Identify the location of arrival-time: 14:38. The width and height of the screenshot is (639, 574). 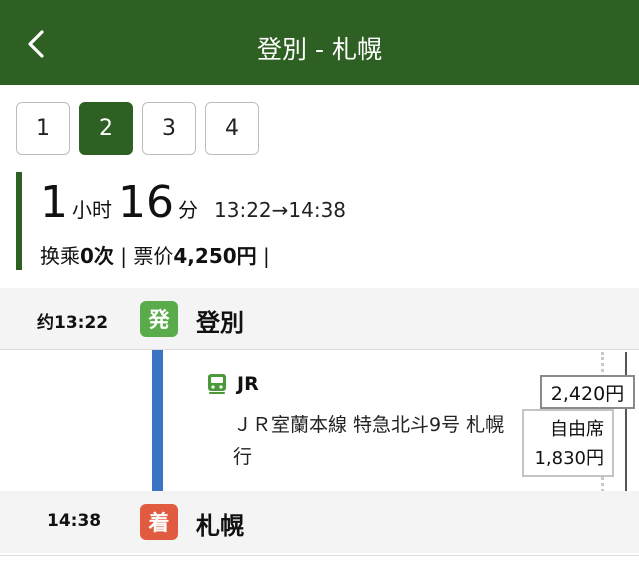
(74, 521).